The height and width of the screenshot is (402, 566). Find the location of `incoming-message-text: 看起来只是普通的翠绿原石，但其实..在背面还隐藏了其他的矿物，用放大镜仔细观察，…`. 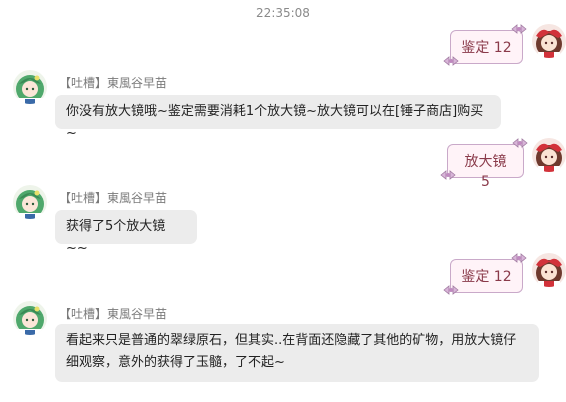

incoming-message-text: 看起来只是普通的翠绿原石，但其实..在背面还隐藏了其他的矿物，用放大镜仔细观察，… is located at coordinates (291, 351).